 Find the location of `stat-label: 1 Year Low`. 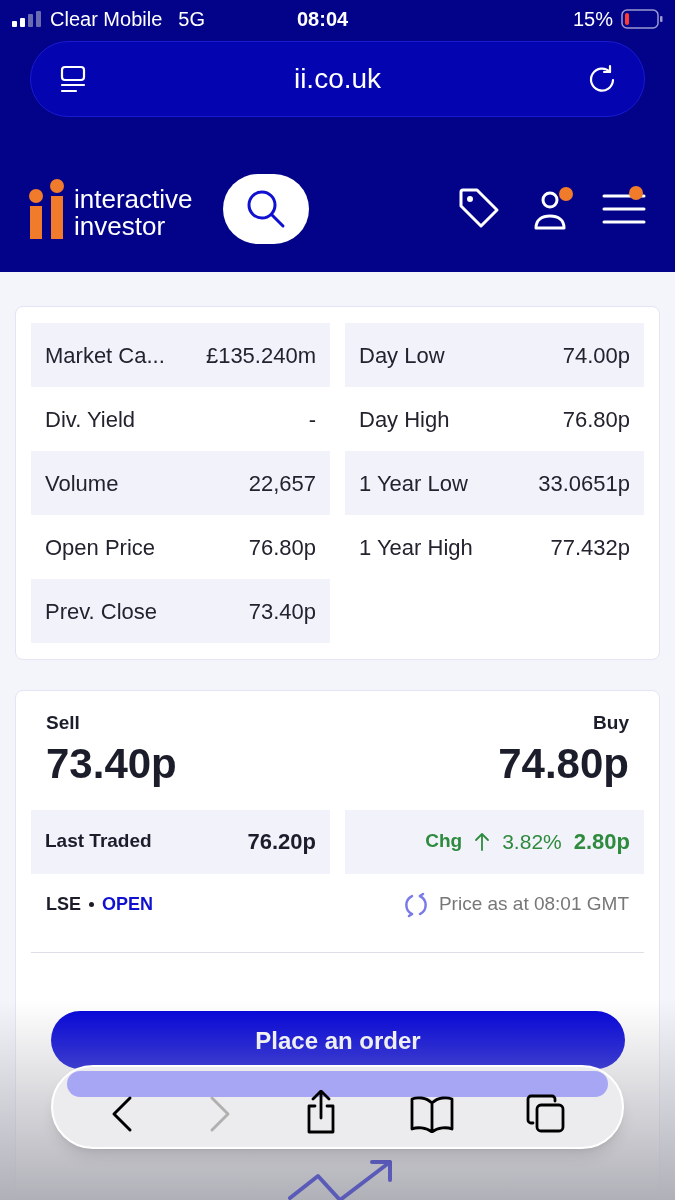

stat-label: 1 Year Low is located at coordinates (413, 483).